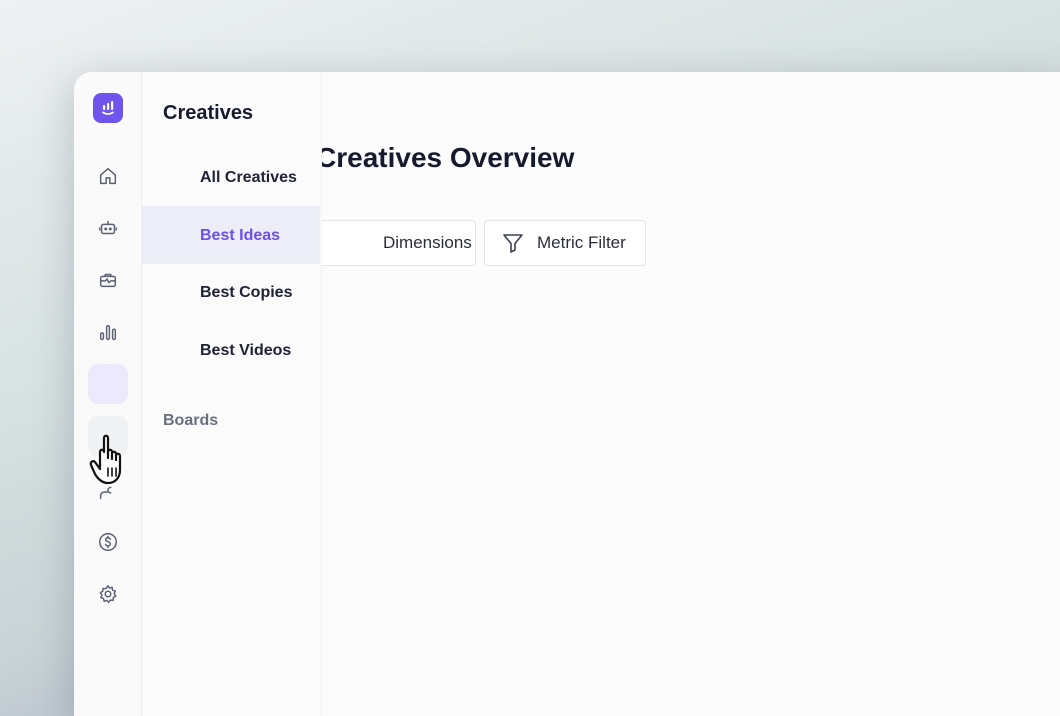  I want to click on flyout-item-best-copies: Best Copies, so click(231, 293).